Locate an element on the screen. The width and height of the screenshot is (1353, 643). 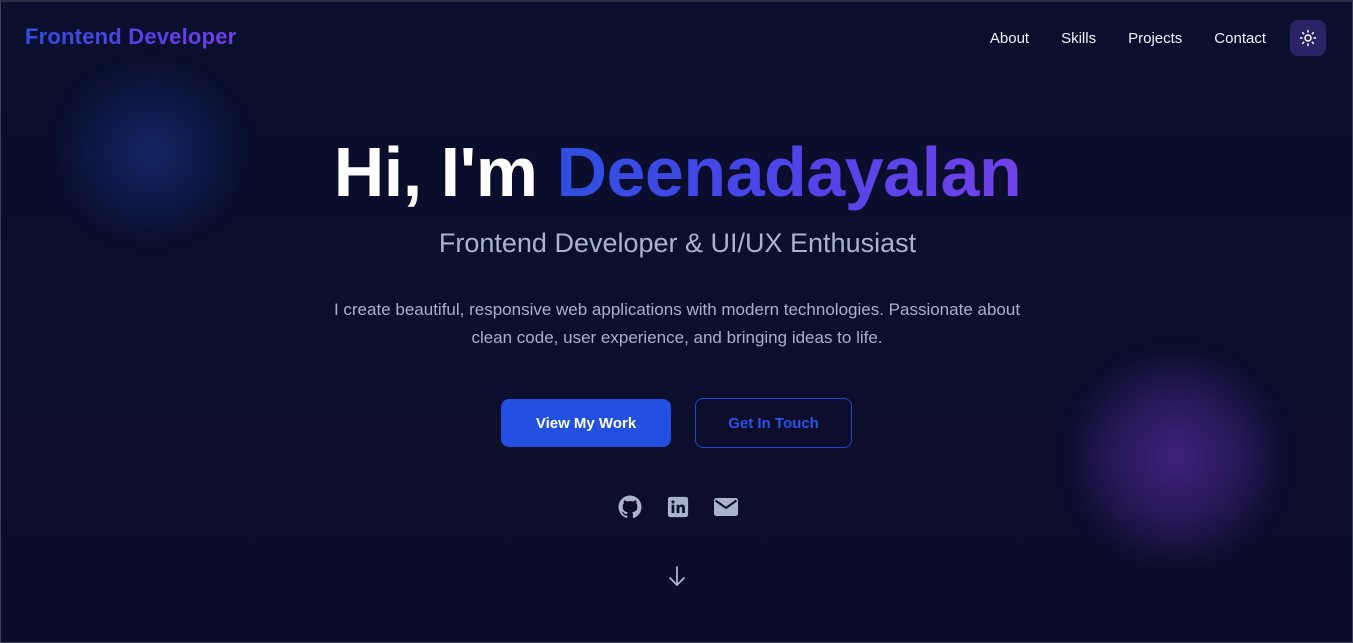
main-nav: About Skills Projects Contact is located at coordinates (1158, 38).